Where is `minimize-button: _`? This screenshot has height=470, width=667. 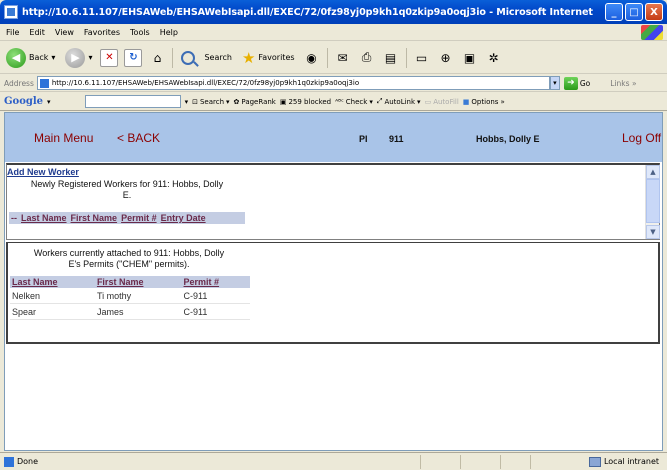
minimize-button: _ is located at coordinates (614, 12).